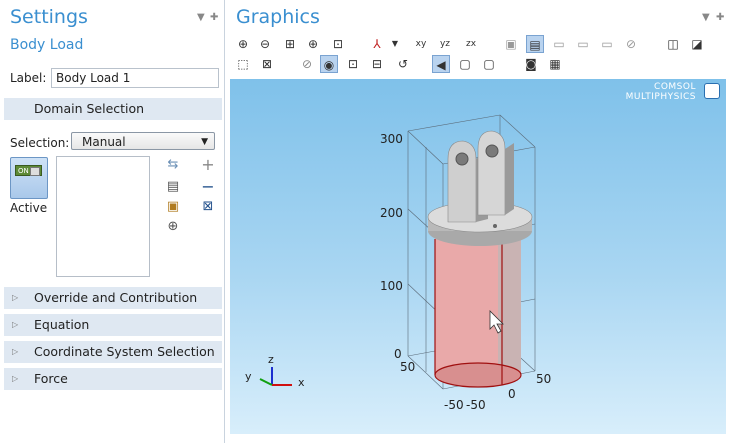 Image resolution: width=735 pixels, height=443 pixels. I want to click on label-caption: Label:, so click(28, 78).